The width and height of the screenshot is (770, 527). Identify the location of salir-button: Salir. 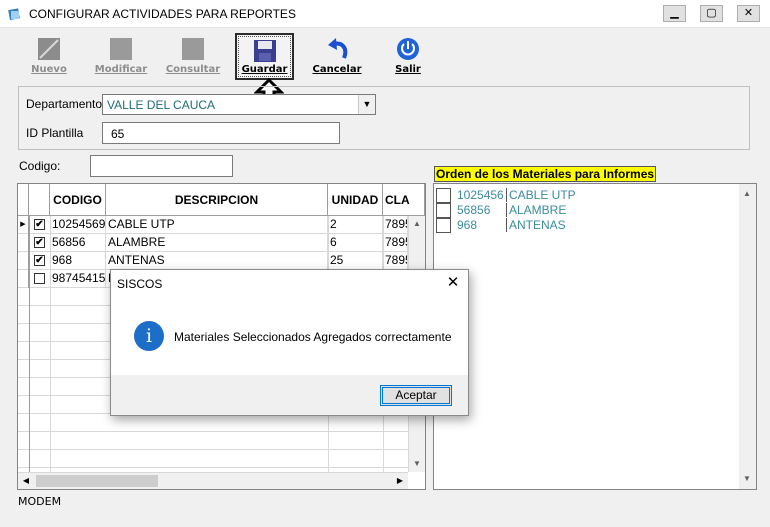
(408, 57).